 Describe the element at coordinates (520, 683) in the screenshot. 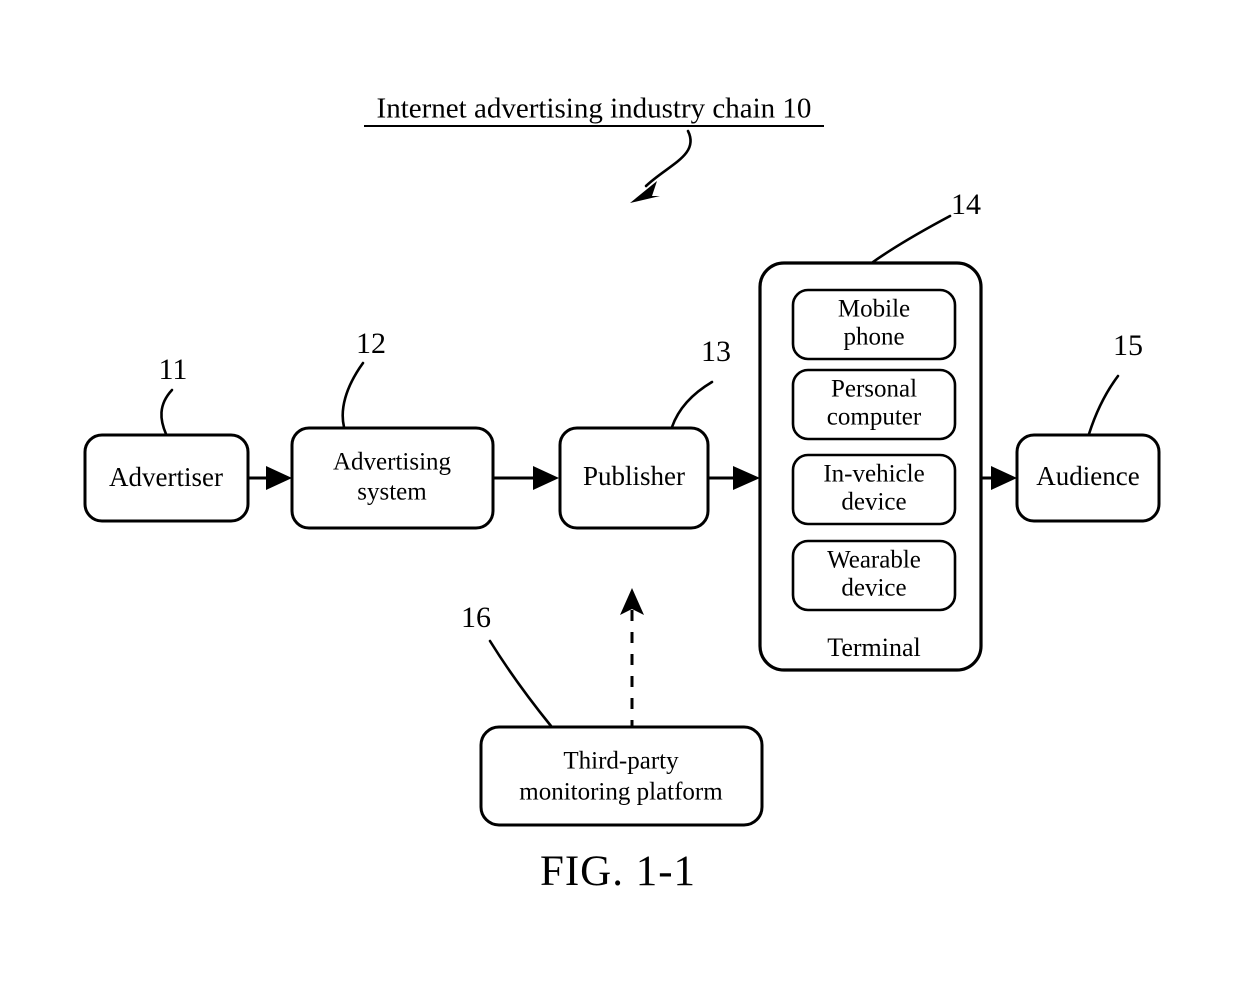

I see `third-party-ref-leader` at that location.